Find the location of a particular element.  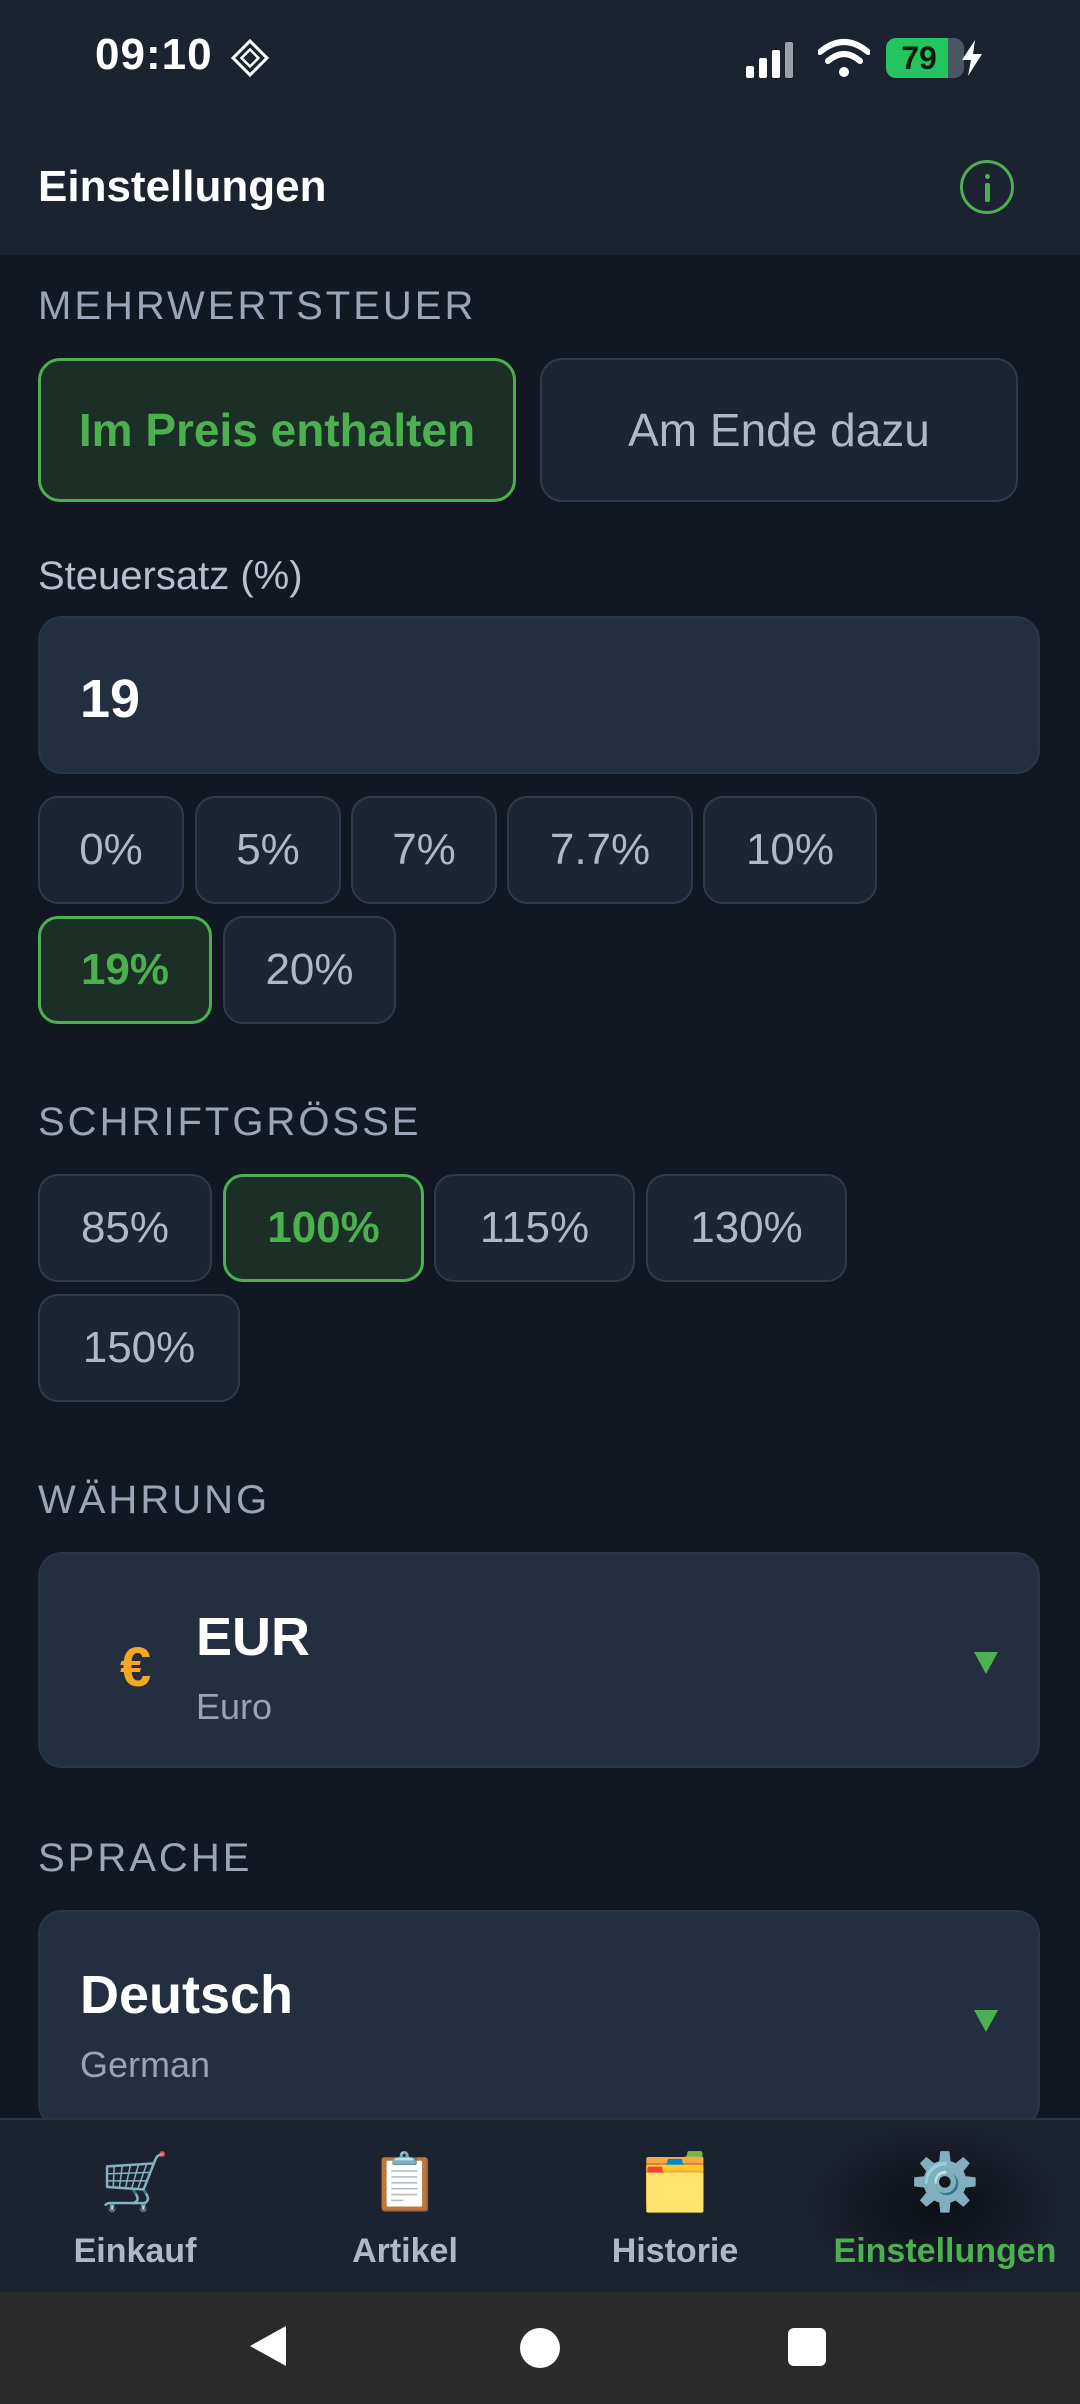

vat-mode-added-button: Am Ende dazu is located at coordinates (779, 430).